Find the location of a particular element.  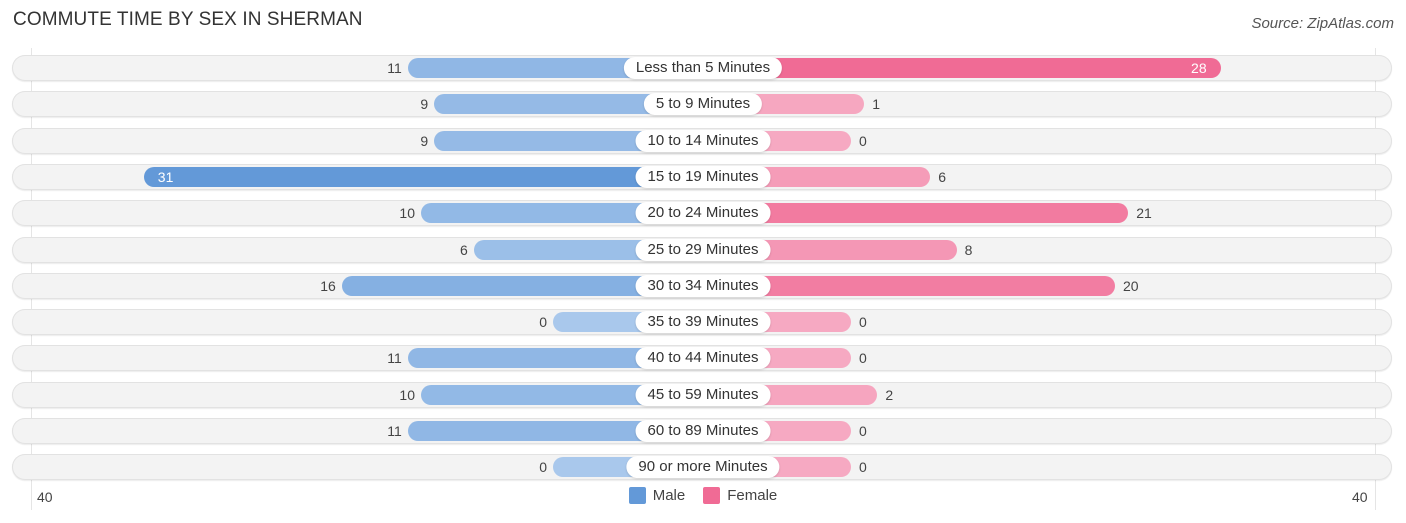

category-label: 90 or more Minutes is located at coordinates (703, 467).